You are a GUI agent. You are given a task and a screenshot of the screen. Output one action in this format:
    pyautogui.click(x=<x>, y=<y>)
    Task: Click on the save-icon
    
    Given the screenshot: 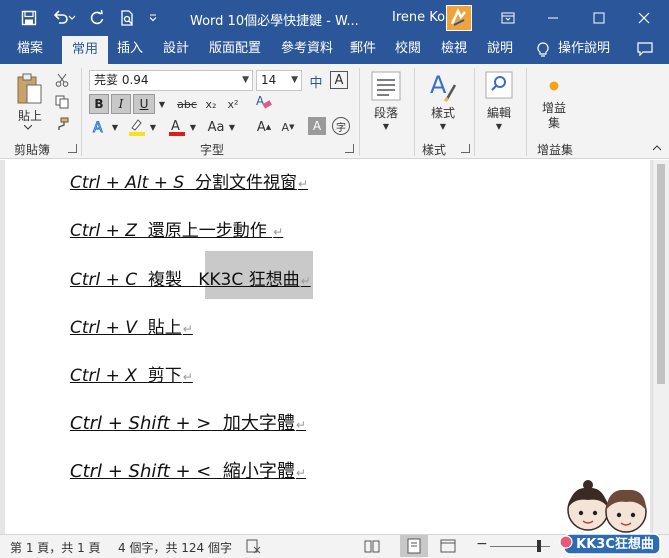 What is the action you would take?
    pyautogui.click(x=29, y=18)
    